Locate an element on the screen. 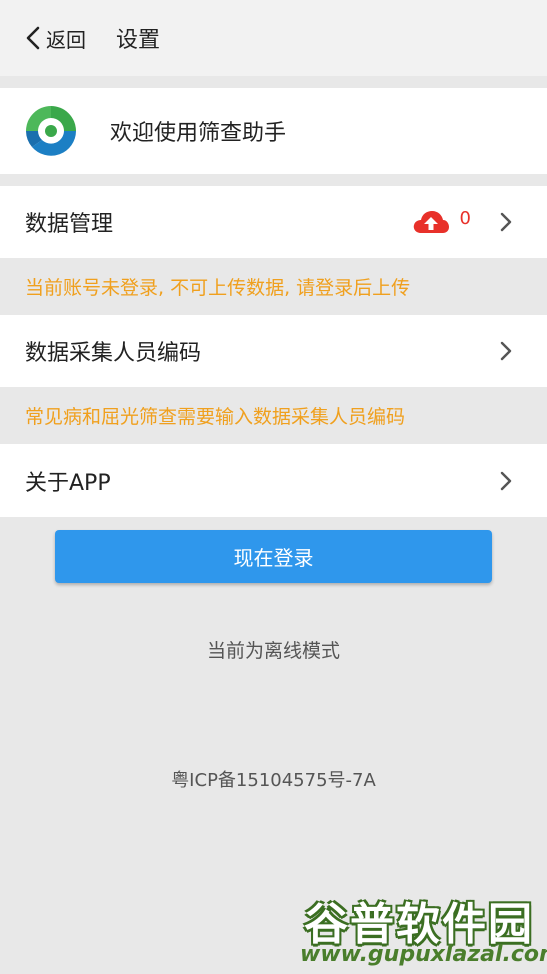 The height and width of the screenshot is (974, 547). header-bar: 返回 设置 is located at coordinates (273, 38).